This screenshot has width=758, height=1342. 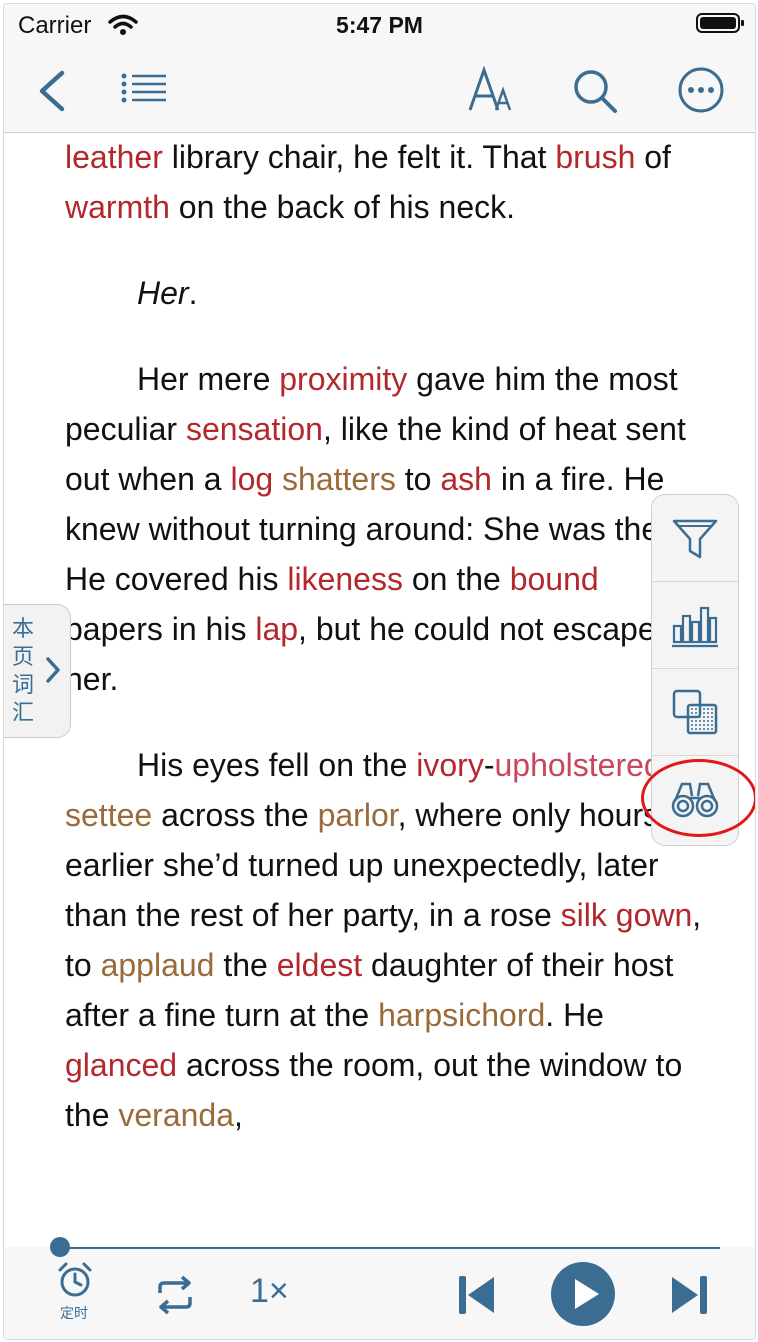 I want to click on search-icon, so click(x=595, y=91).